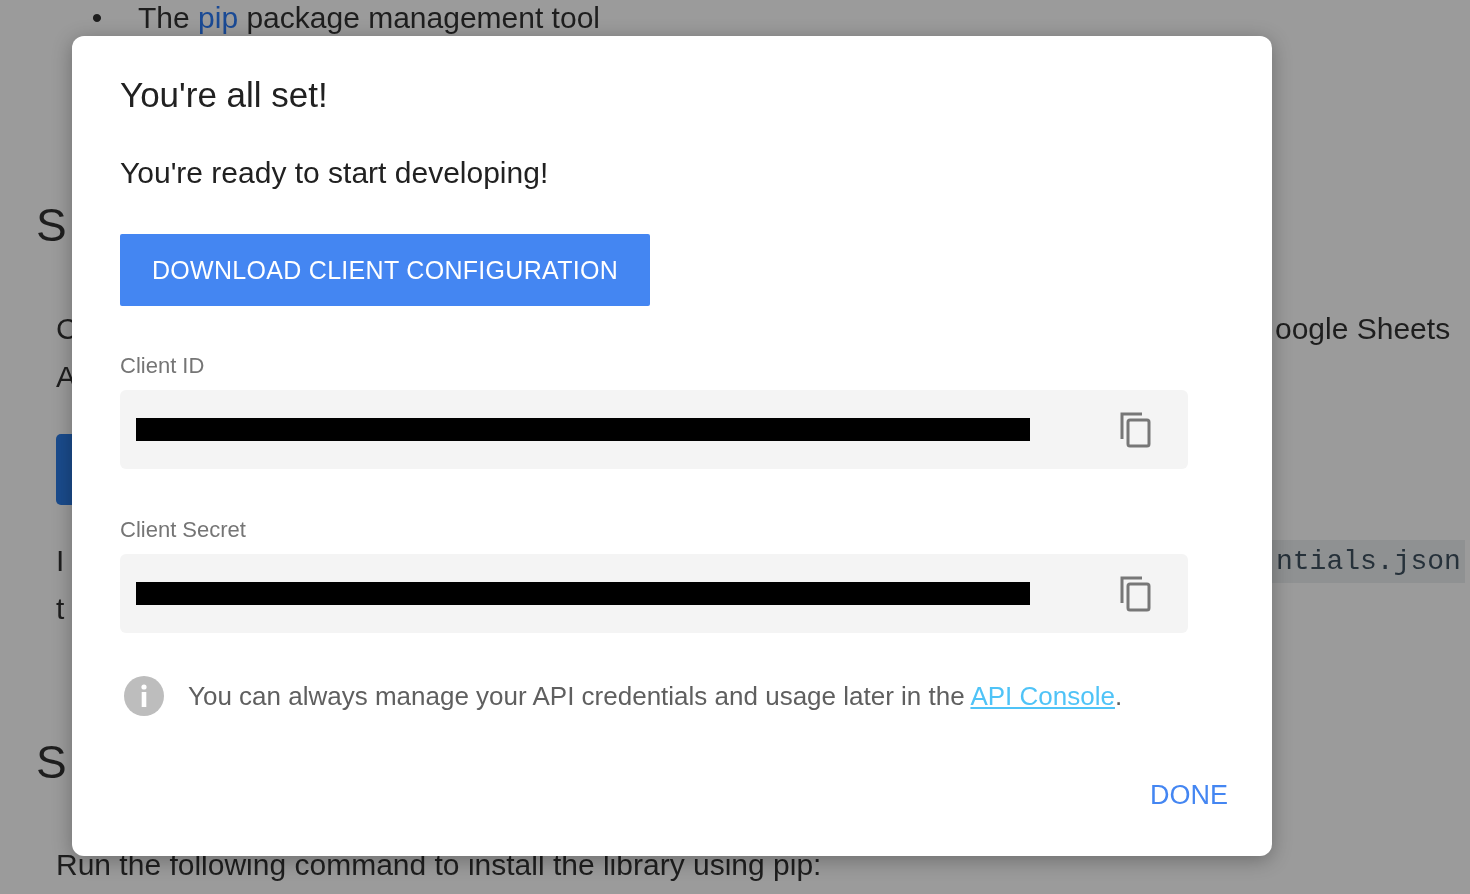  What do you see at coordinates (224, 95) in the screenshot?
I see `dialog-title: You're all set!` at bounding box center [224, 95].